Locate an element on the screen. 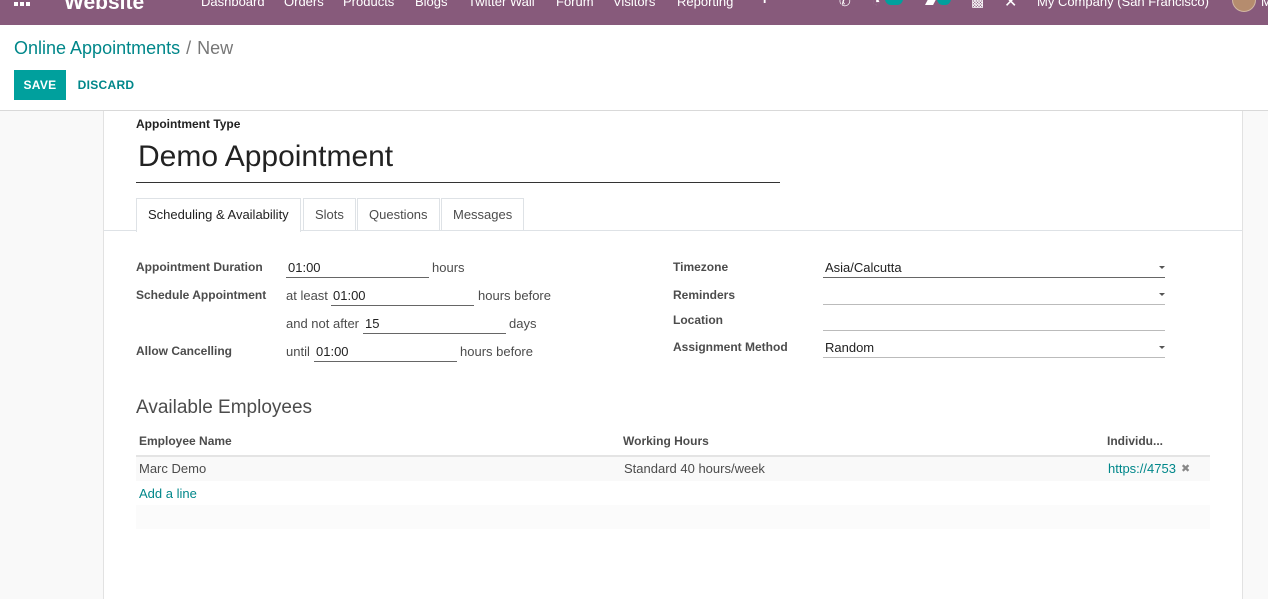 The height and width of the screenshot is (599, 1268). messages-count-badge is located at coordinates (944, 2).